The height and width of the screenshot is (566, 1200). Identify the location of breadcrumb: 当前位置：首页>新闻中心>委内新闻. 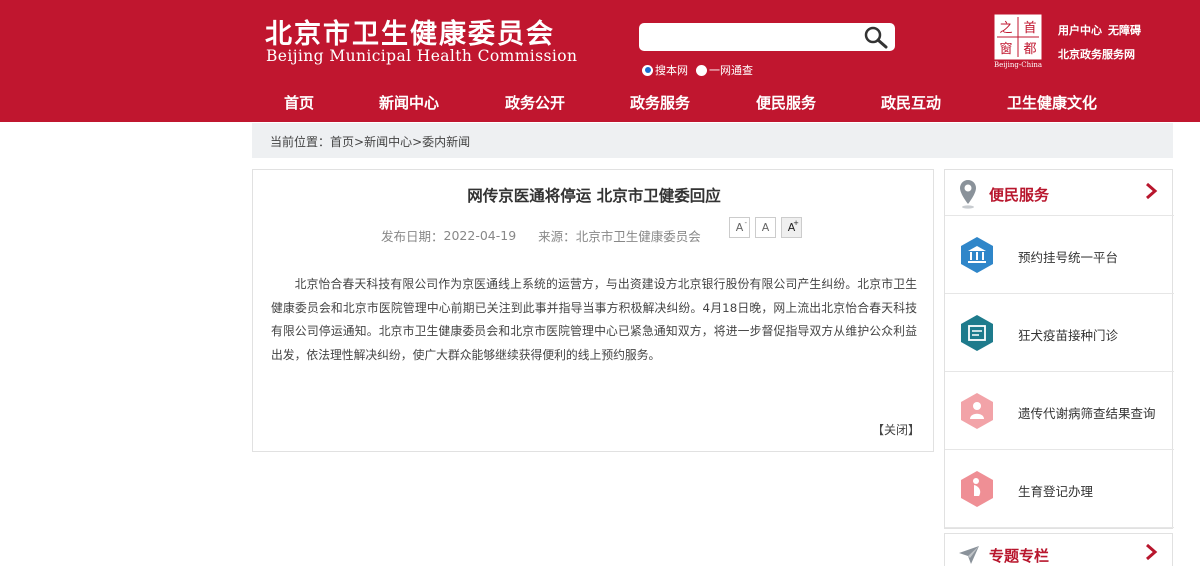
(370, 141).